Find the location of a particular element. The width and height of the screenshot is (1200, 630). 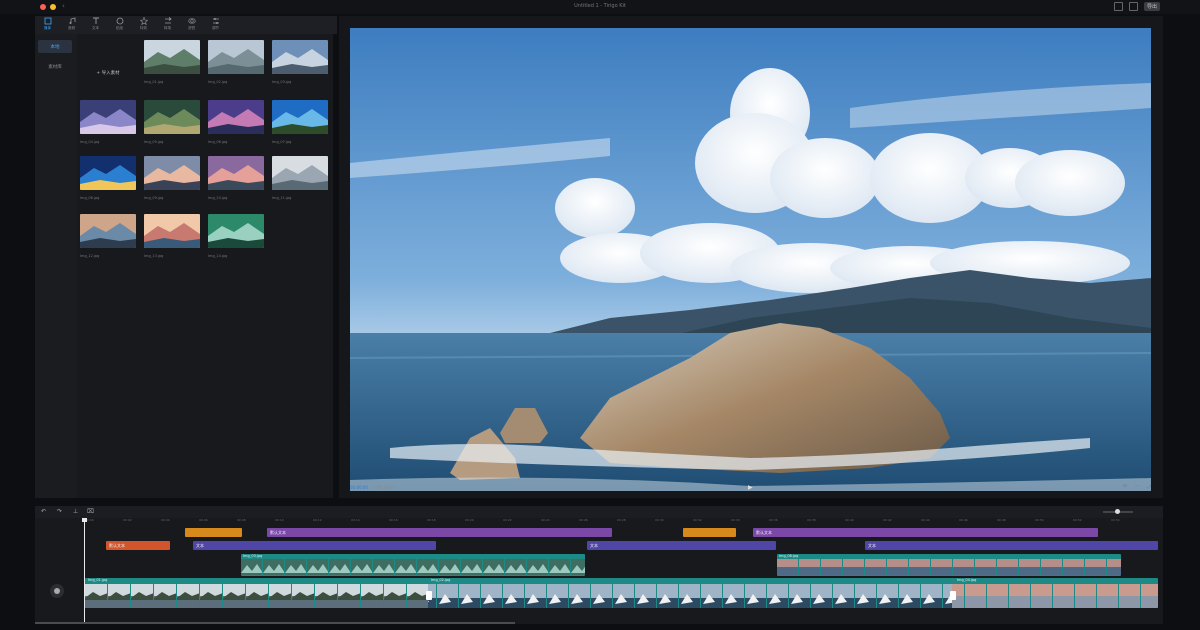

tab-label: 特效 is located at coordinates (143, 28).